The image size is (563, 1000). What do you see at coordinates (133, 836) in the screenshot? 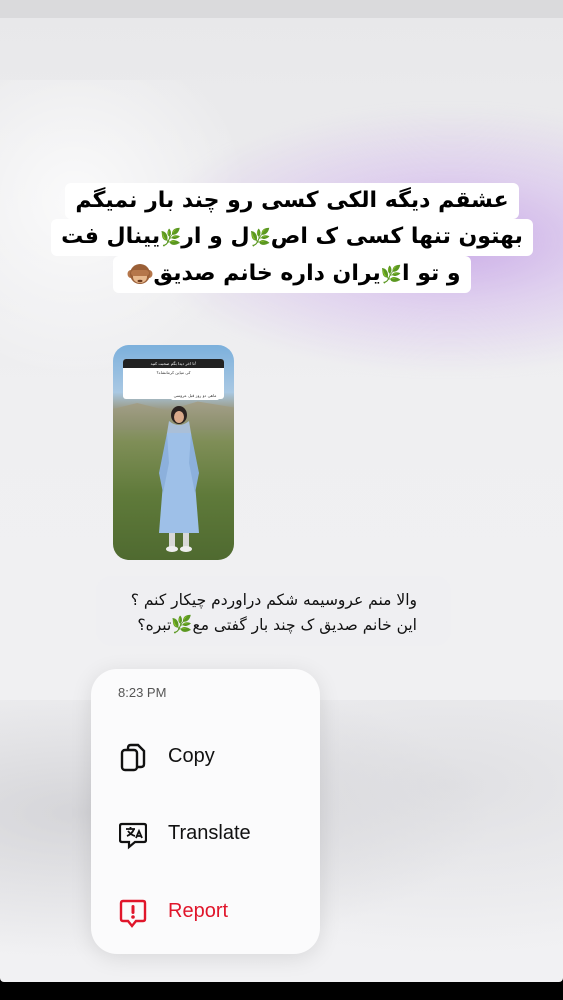
I see `translate-icon` at bounding box center [133, 836].